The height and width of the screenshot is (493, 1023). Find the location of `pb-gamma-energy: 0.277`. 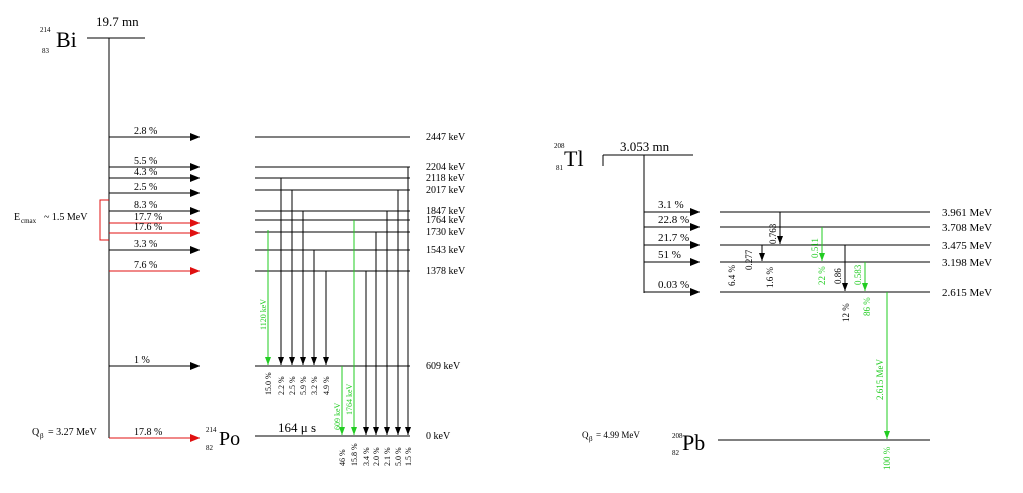

pb-gamma-energy: 0.277 is located at coordinates (749, 259).